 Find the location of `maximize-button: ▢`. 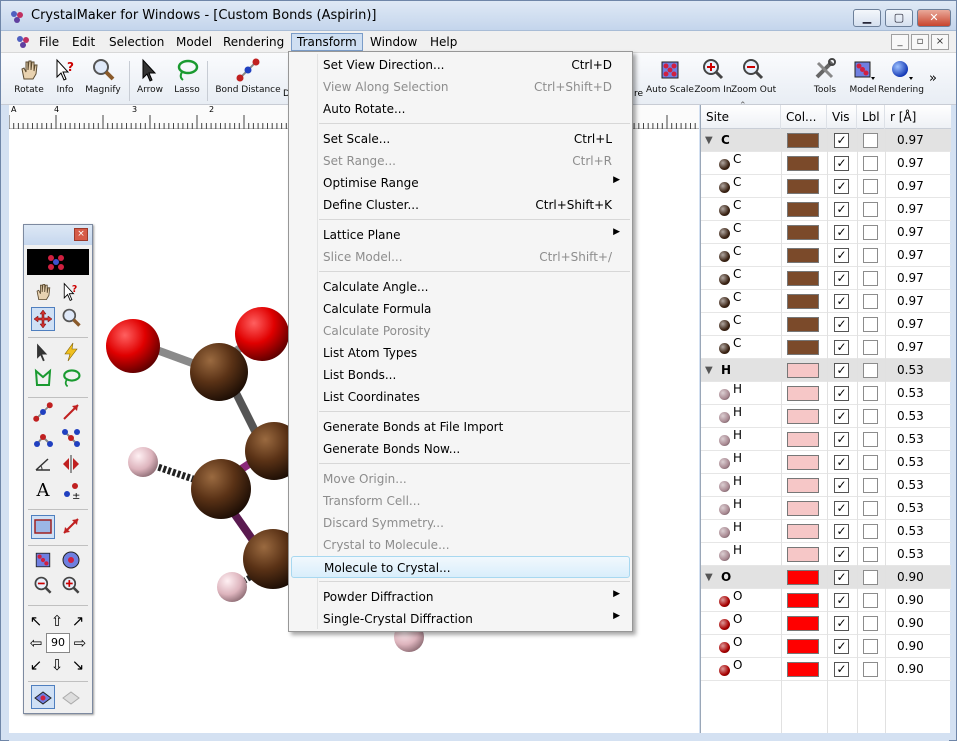

maximize-button: ▢ is located at coordinates (899, 18).